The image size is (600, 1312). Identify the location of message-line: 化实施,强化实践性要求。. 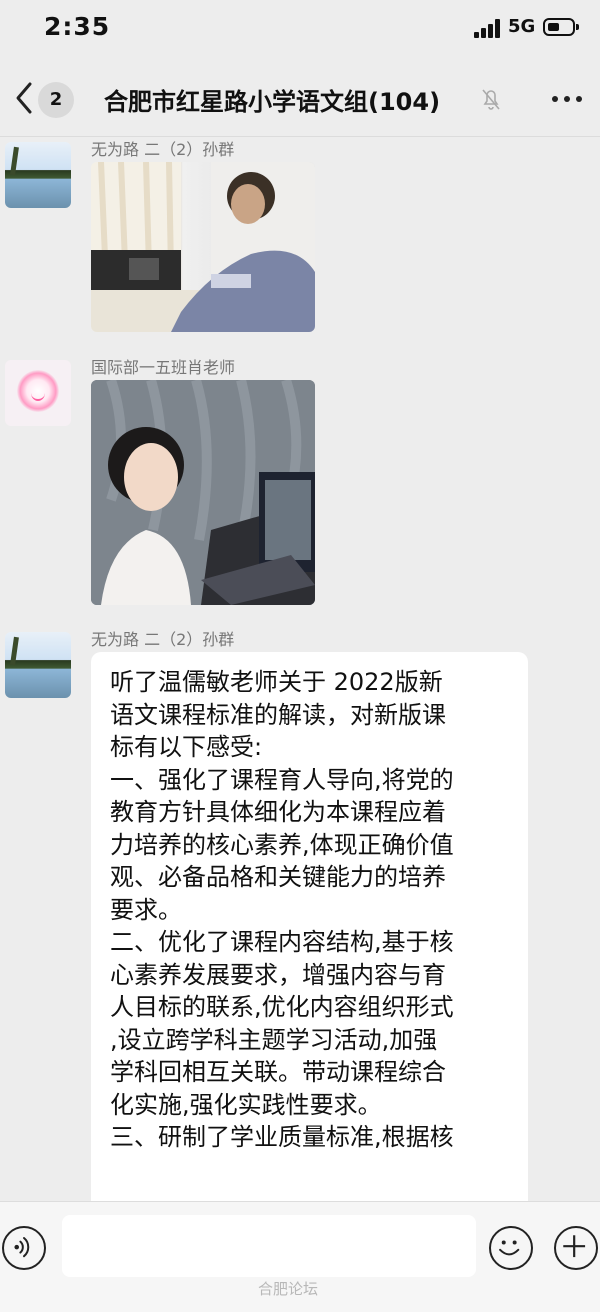
(246, 1104).